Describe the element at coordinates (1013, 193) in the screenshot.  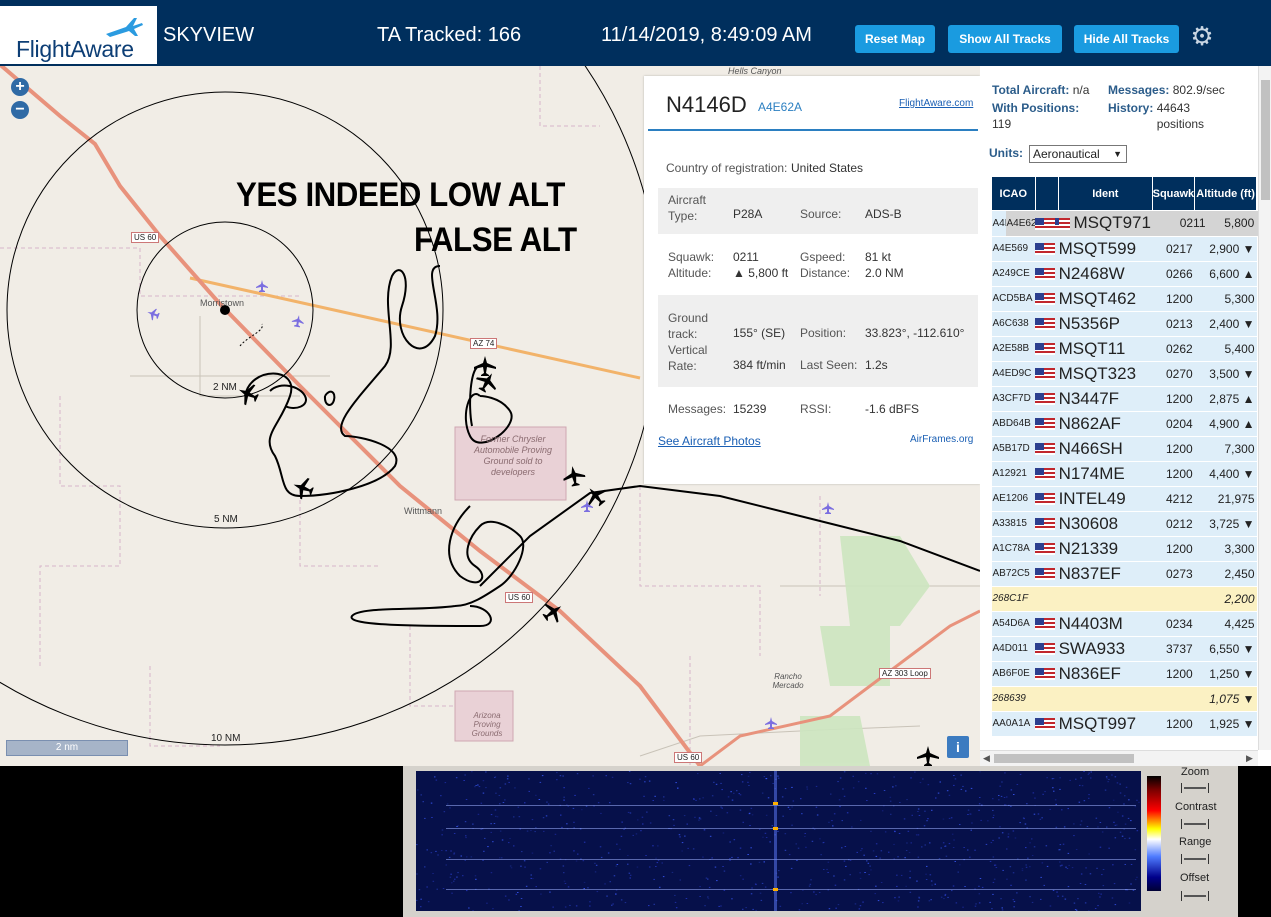
I see `col-icao: ICAO` at that location.